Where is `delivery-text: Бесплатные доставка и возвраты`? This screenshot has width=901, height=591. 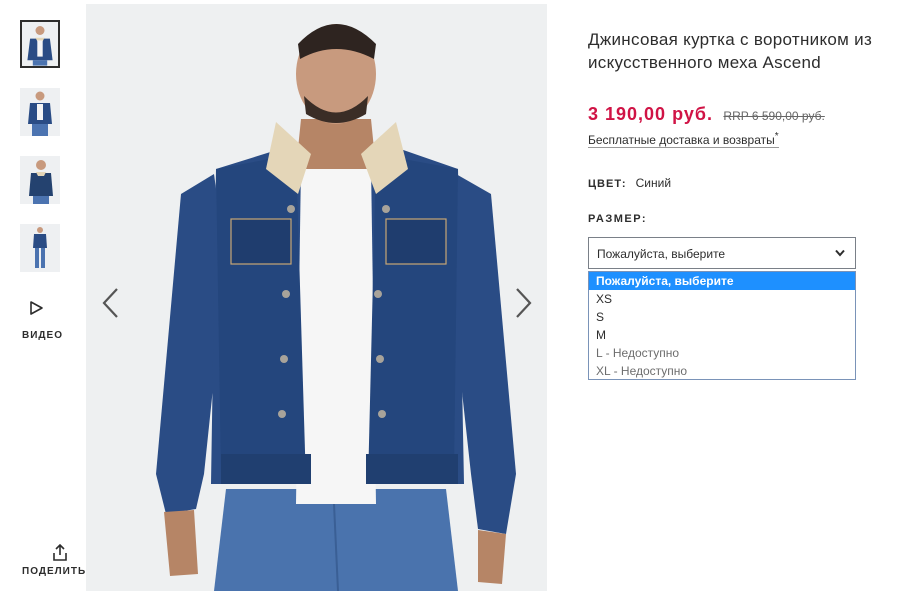
delivery-text: Бесплатные доставка и возвраты is located at coordinates (681, 140).